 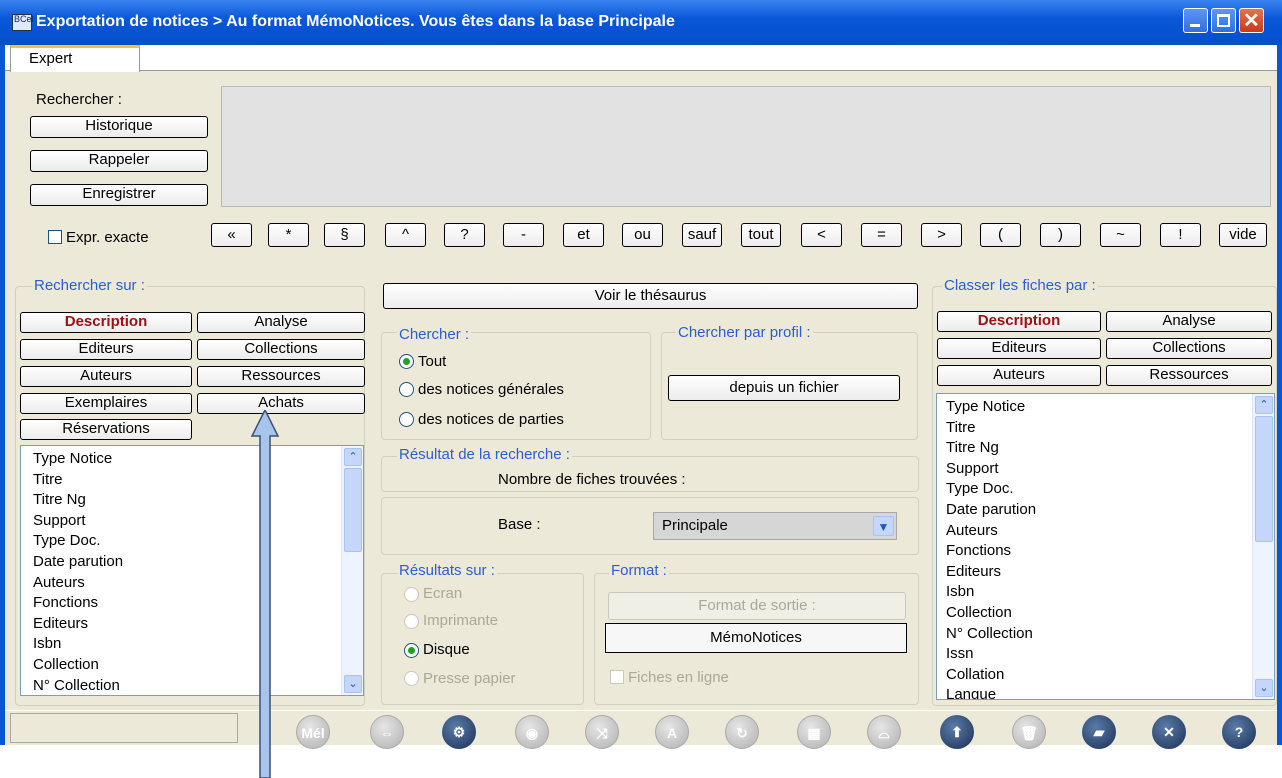 What do you see at coordinates (1019, 375) in the screenshot?
I see `sort-by-auteurs-button: Auteurs` at bounding box center [1019, 375].